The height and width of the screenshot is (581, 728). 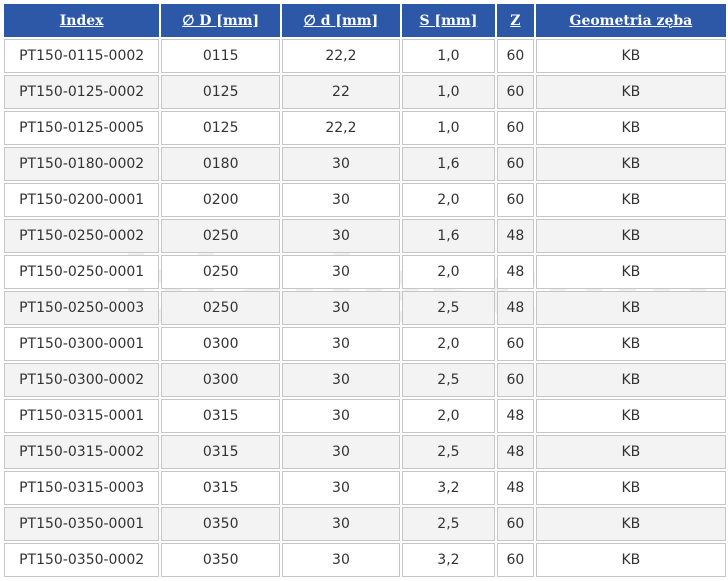 I want to click on header-outer-diameter-link: ∅ D [mm], so click(x=221, y=20).